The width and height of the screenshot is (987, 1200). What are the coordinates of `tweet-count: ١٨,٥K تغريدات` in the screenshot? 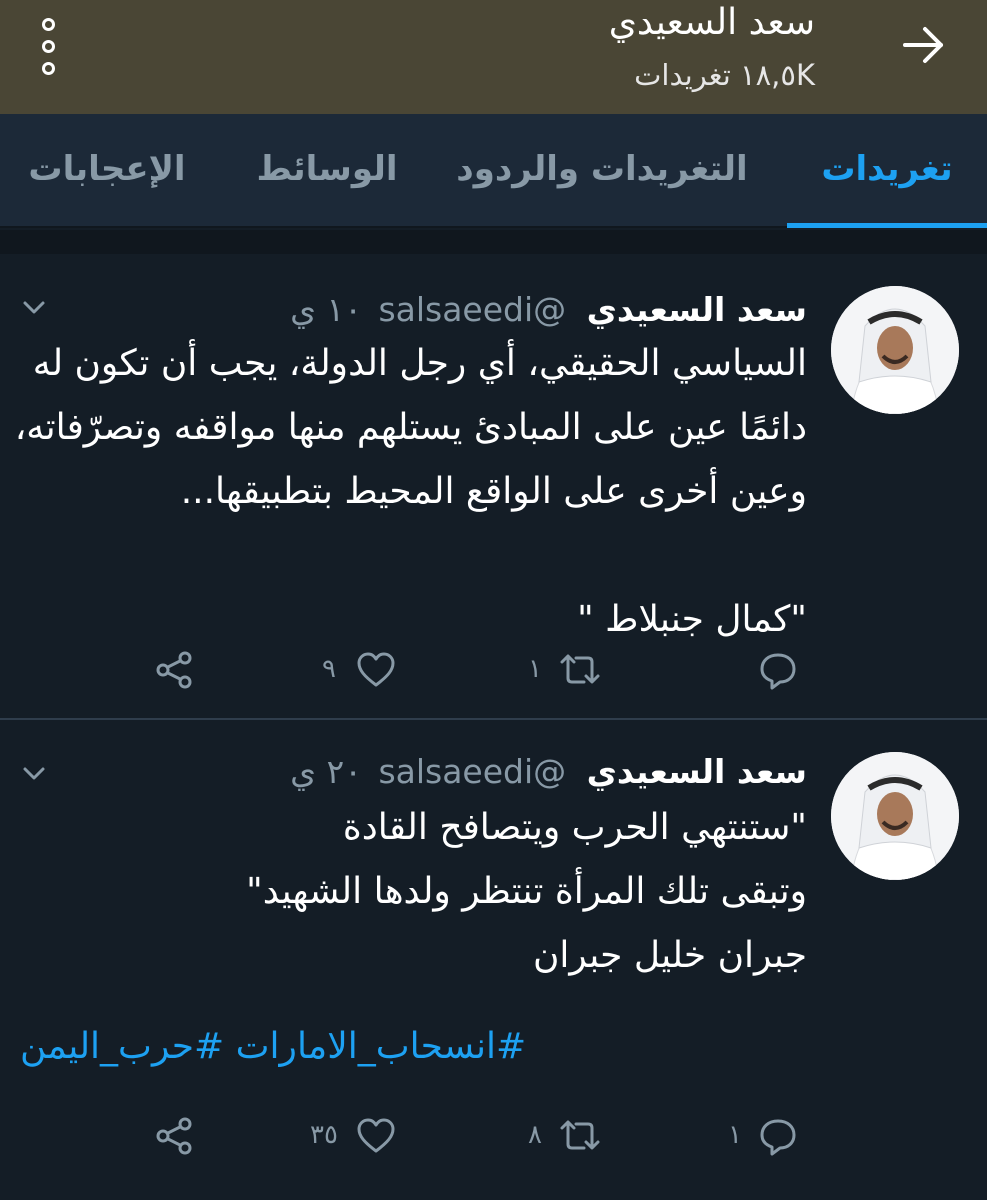 It's located at (724, 75).